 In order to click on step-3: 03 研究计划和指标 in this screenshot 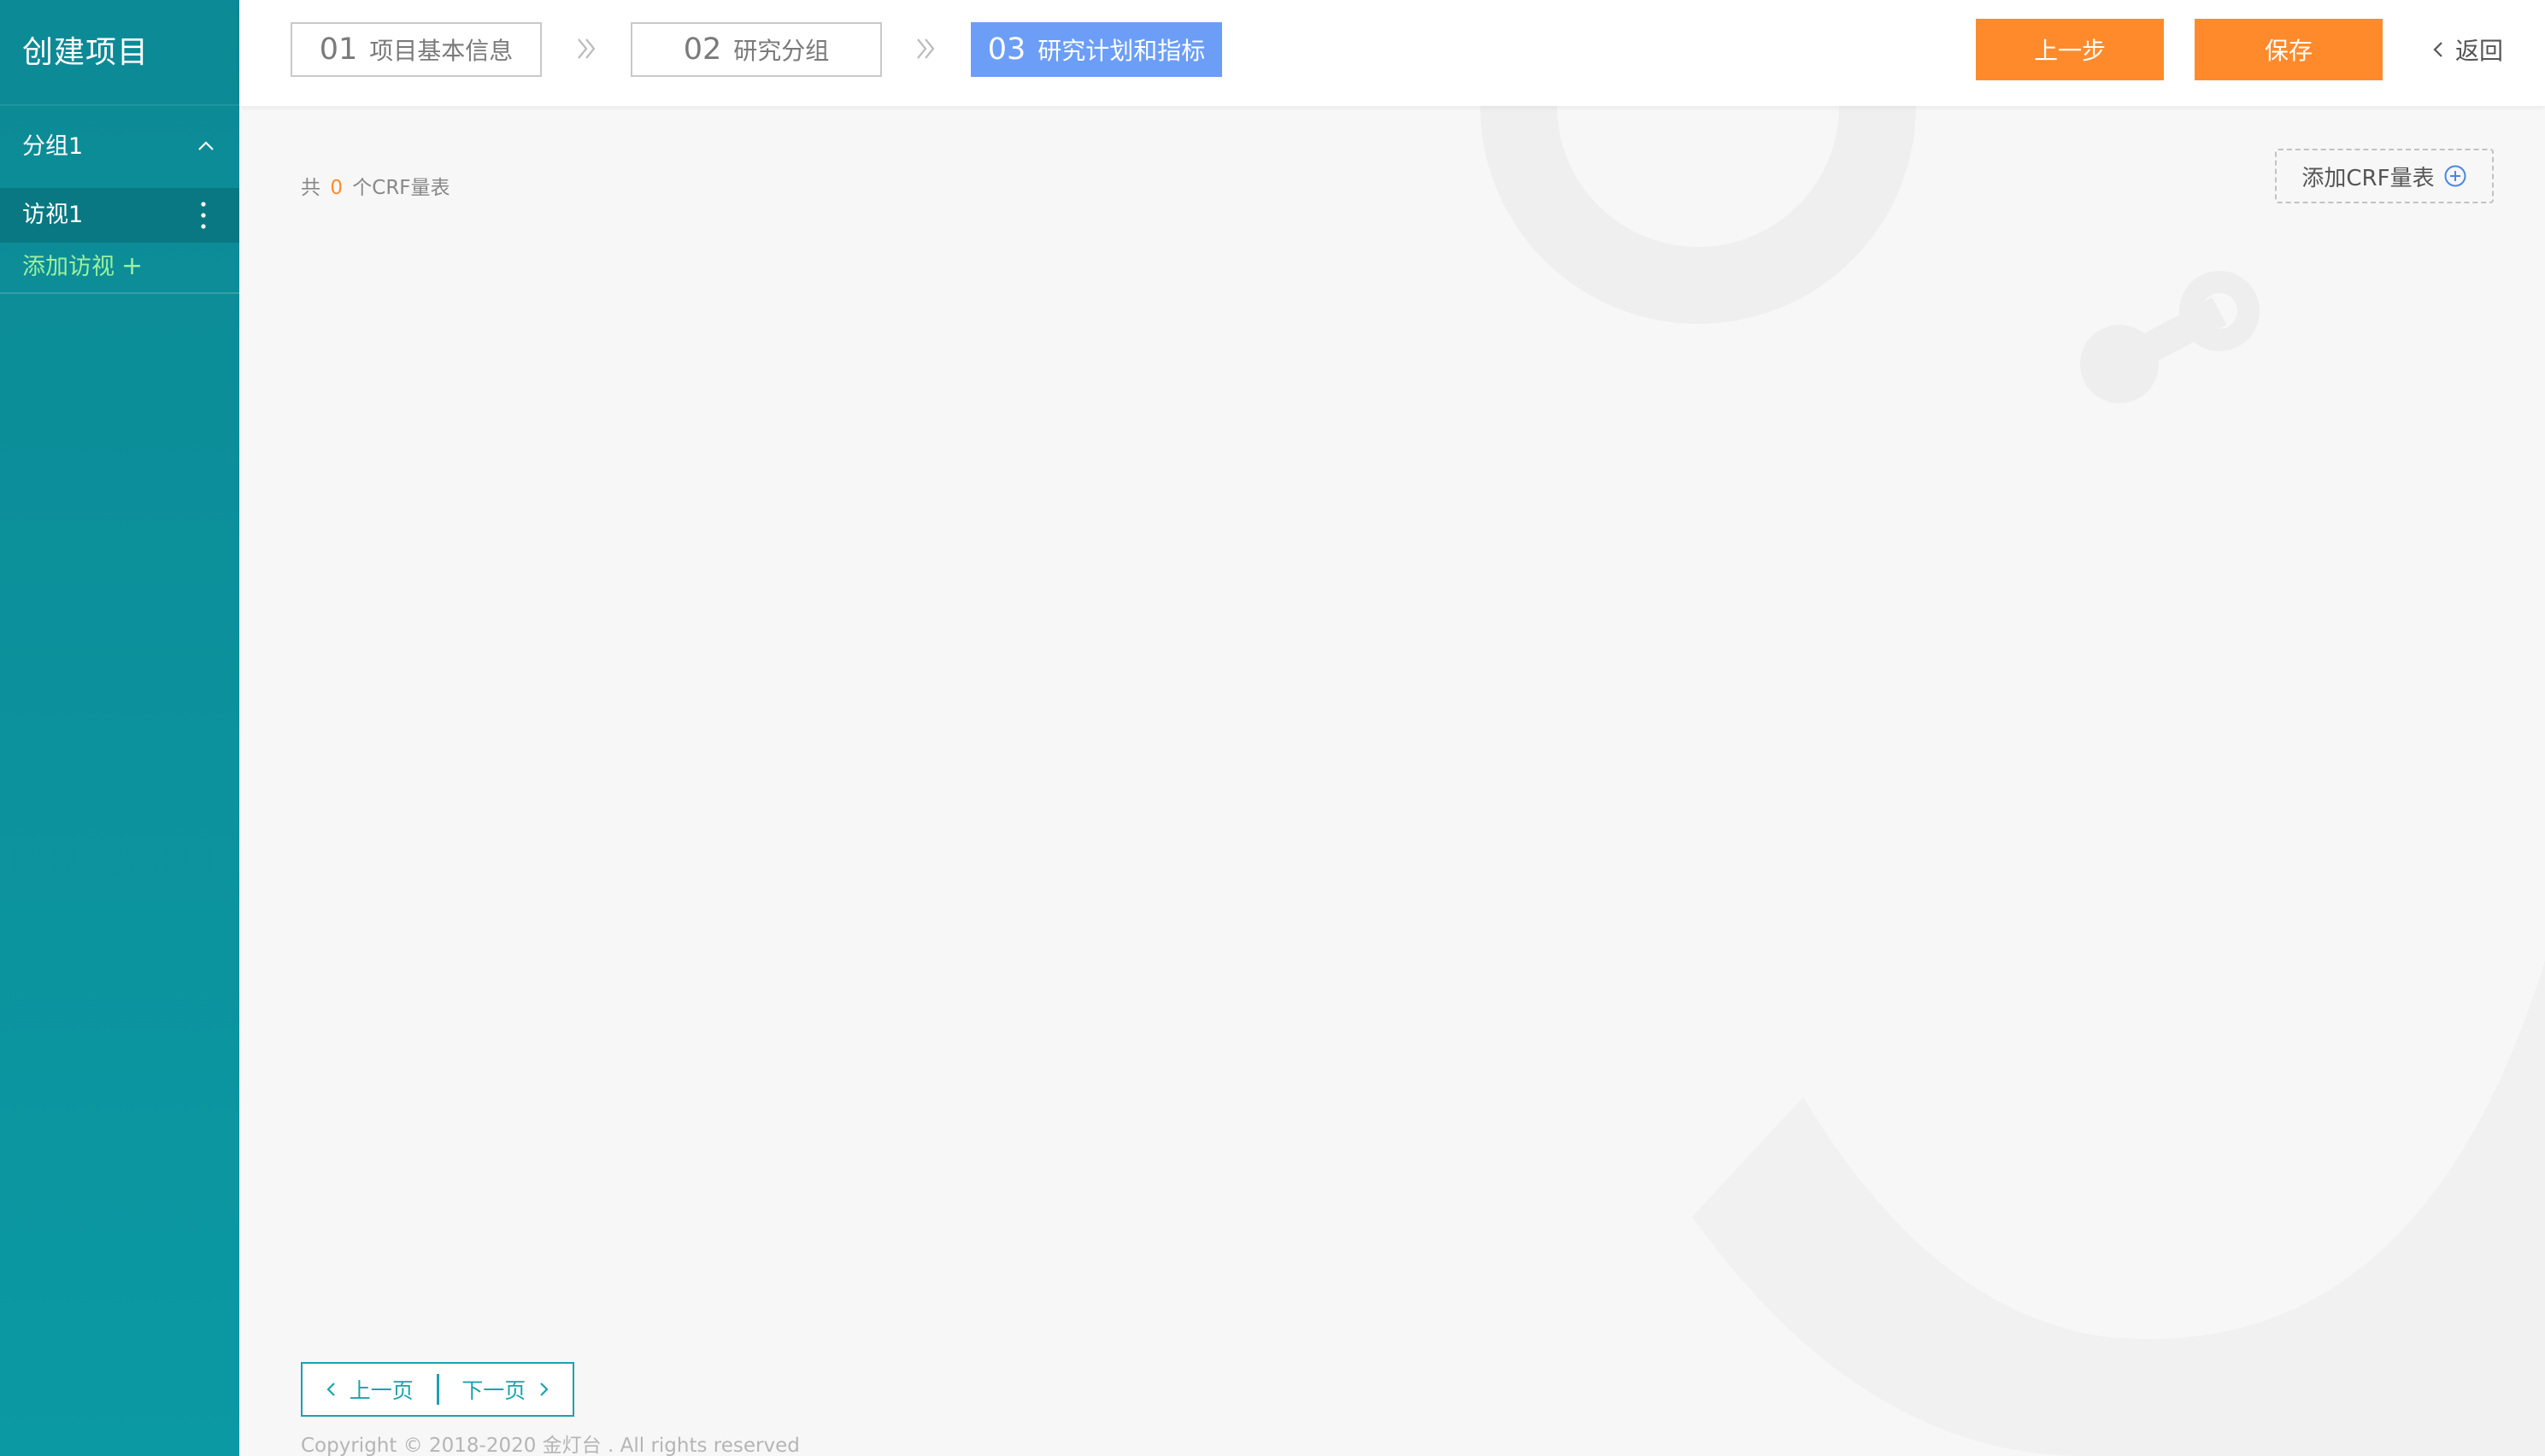, I will do `click(1097, 50)`.